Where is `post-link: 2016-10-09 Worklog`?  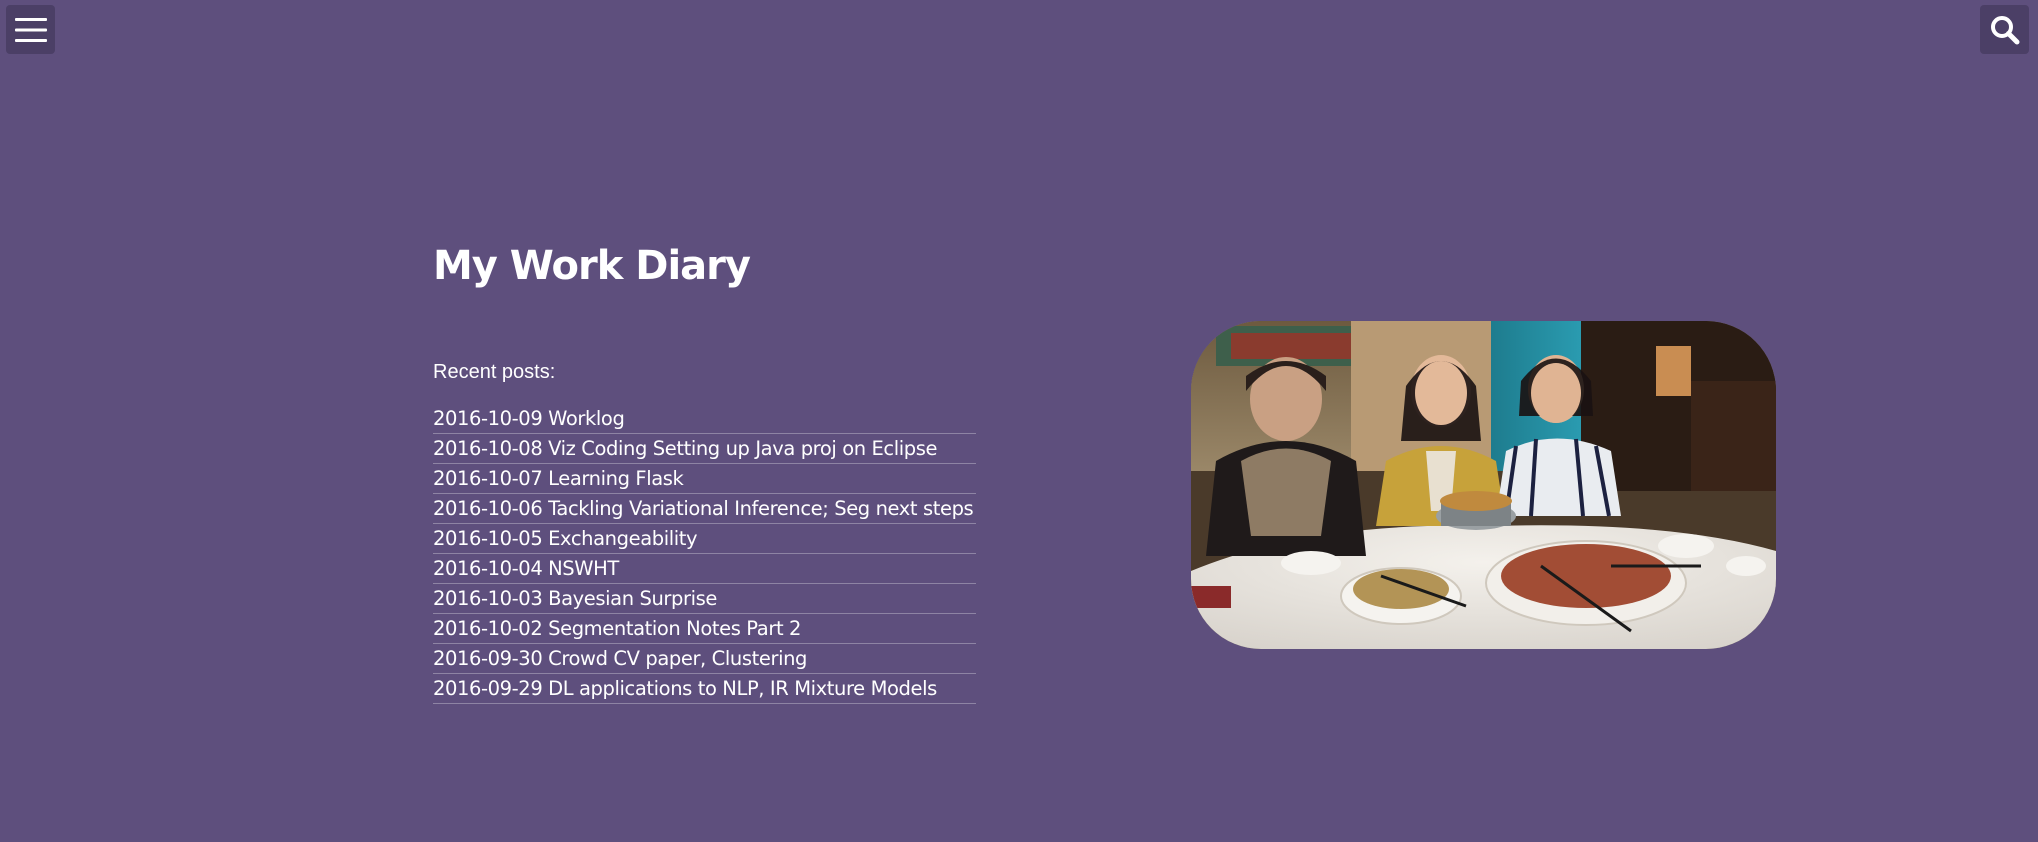 post-link: 2016-10-09 Worklog is located at coordinates (704, 418).